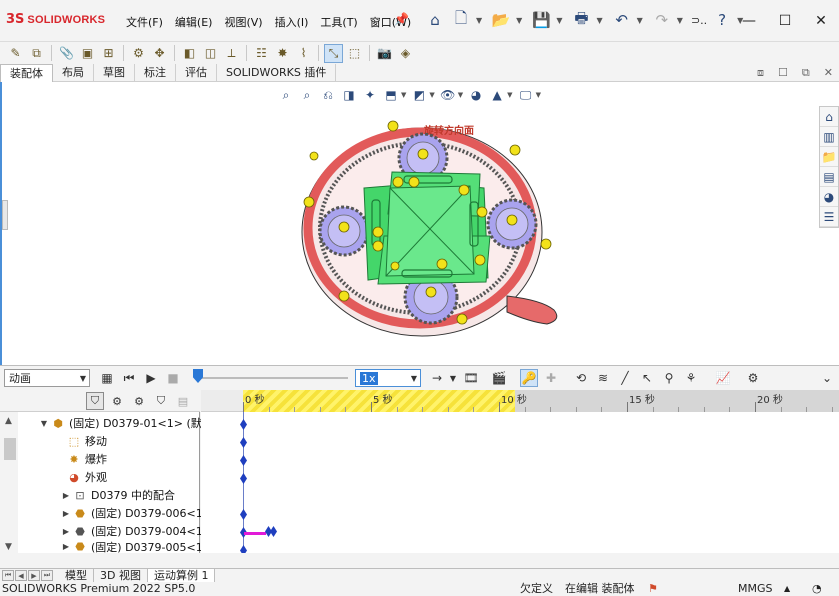 The image size is (839, 596). Describe the element at coordinates (333, 53) in the screenshot. I see `instant3d-icon: ⤡` at that location.